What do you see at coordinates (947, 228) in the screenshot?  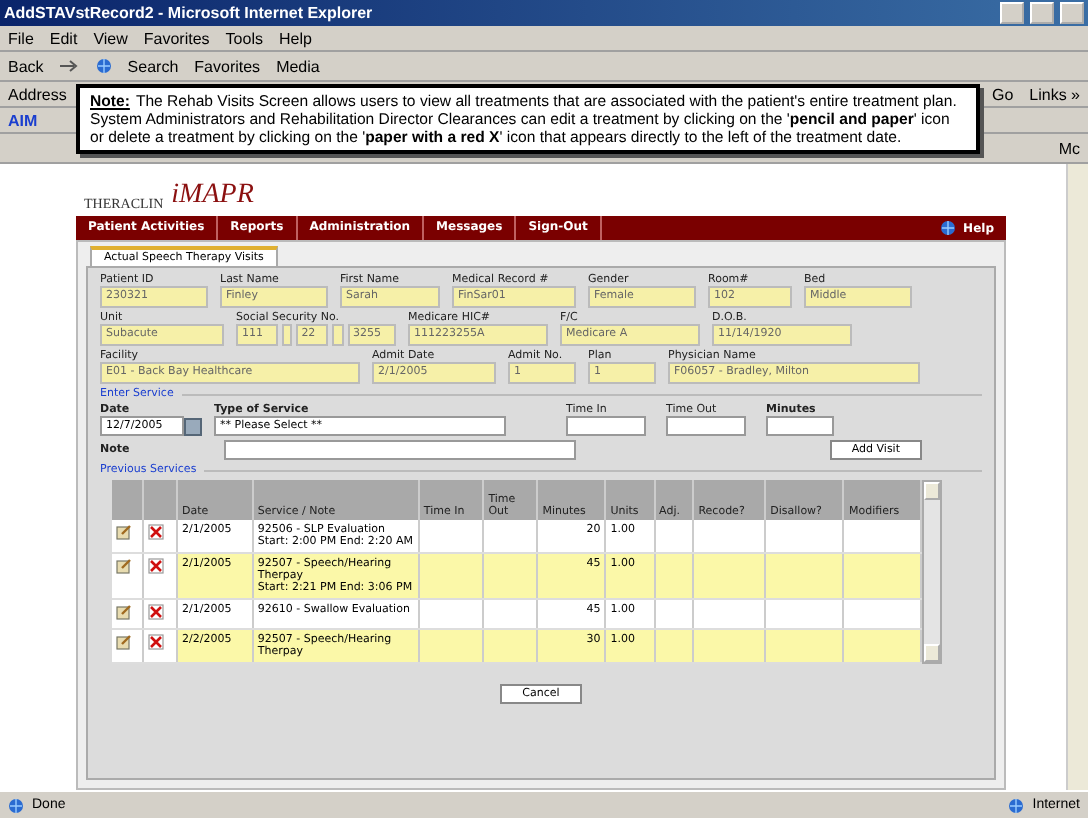 I see `help-icon` at bounding box center [947, 228].